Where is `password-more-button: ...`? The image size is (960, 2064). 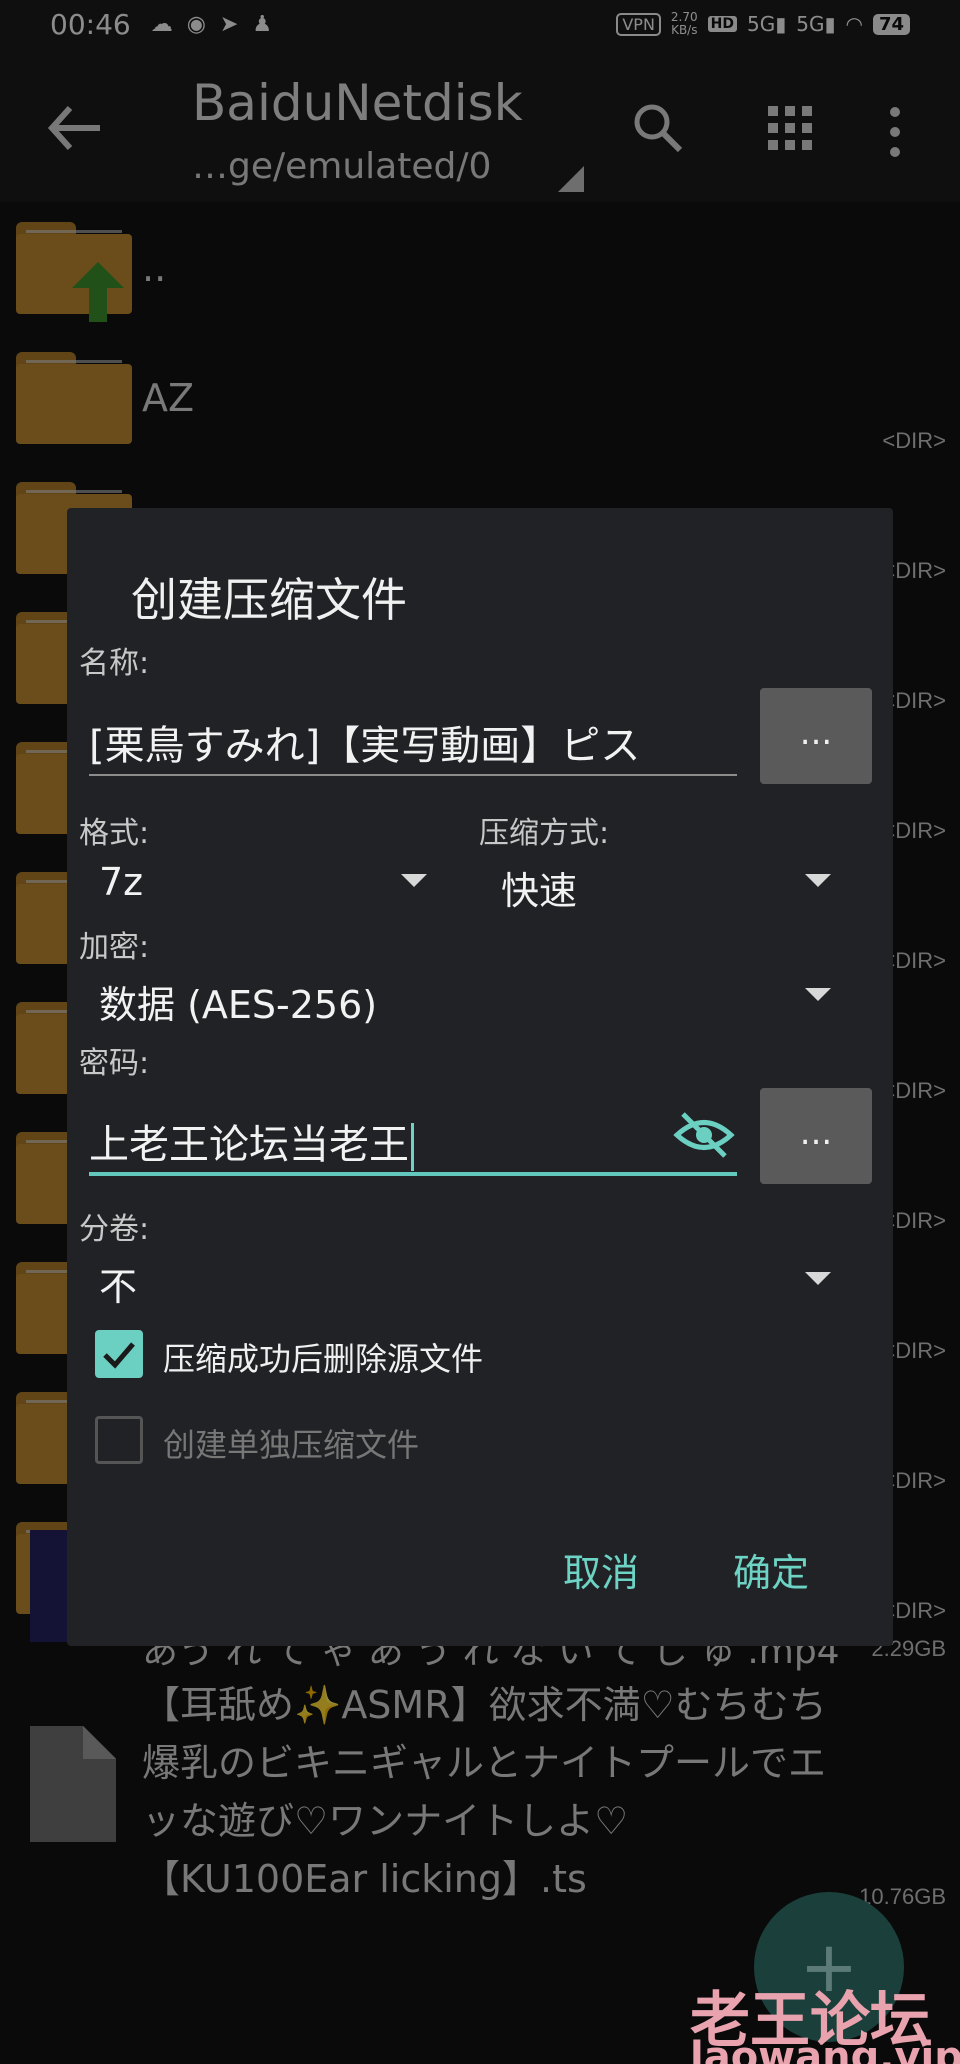 password-more-button: ... is located at coordinates (816, 1136).